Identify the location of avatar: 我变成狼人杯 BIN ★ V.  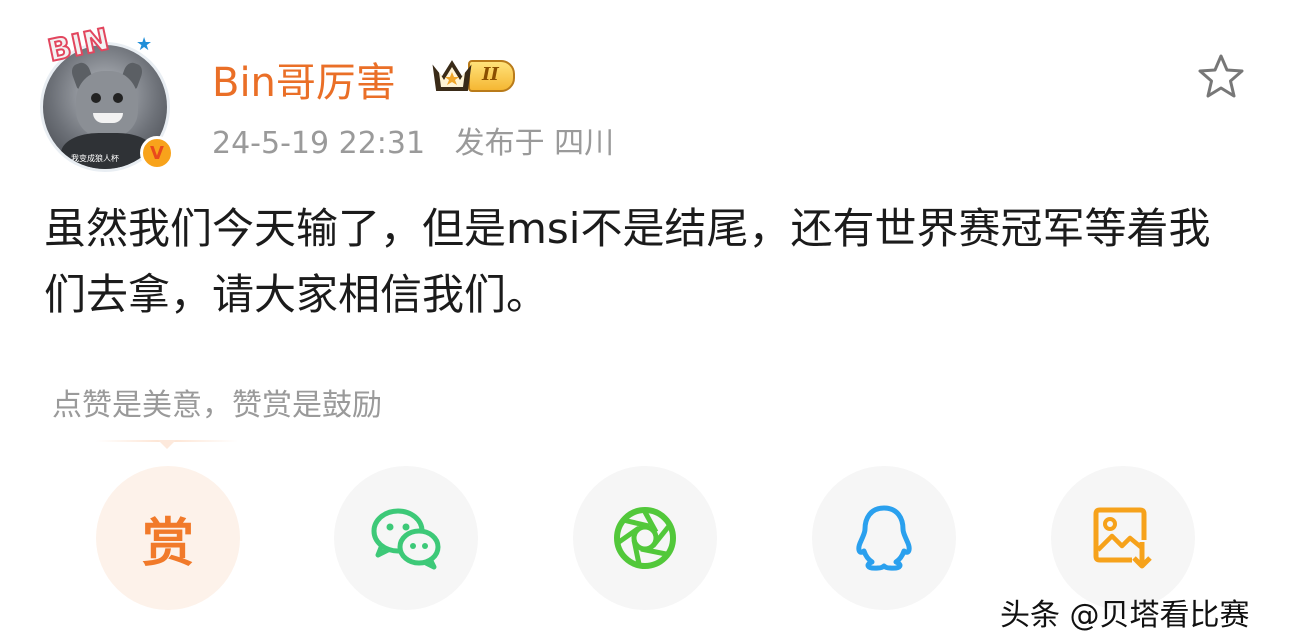
(105, 96).